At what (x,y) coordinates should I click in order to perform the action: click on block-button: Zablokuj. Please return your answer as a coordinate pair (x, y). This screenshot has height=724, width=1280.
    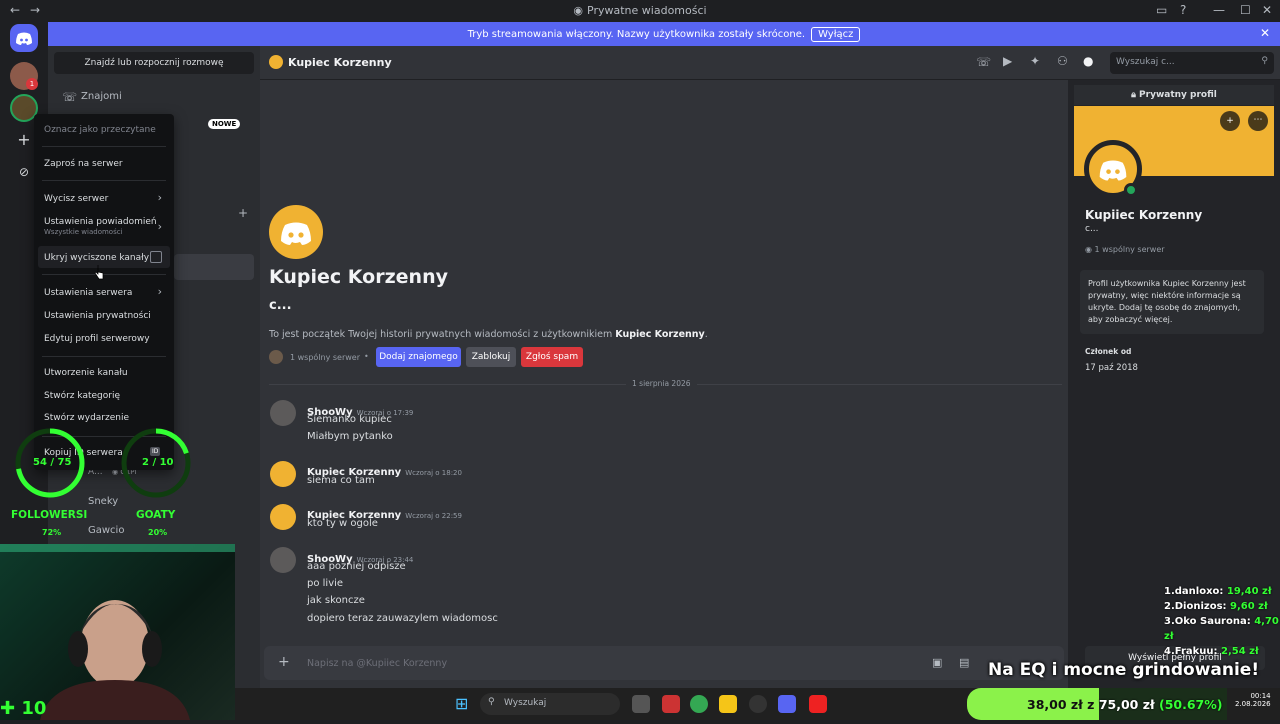
    Looking at the image, I should click on (491, 357).